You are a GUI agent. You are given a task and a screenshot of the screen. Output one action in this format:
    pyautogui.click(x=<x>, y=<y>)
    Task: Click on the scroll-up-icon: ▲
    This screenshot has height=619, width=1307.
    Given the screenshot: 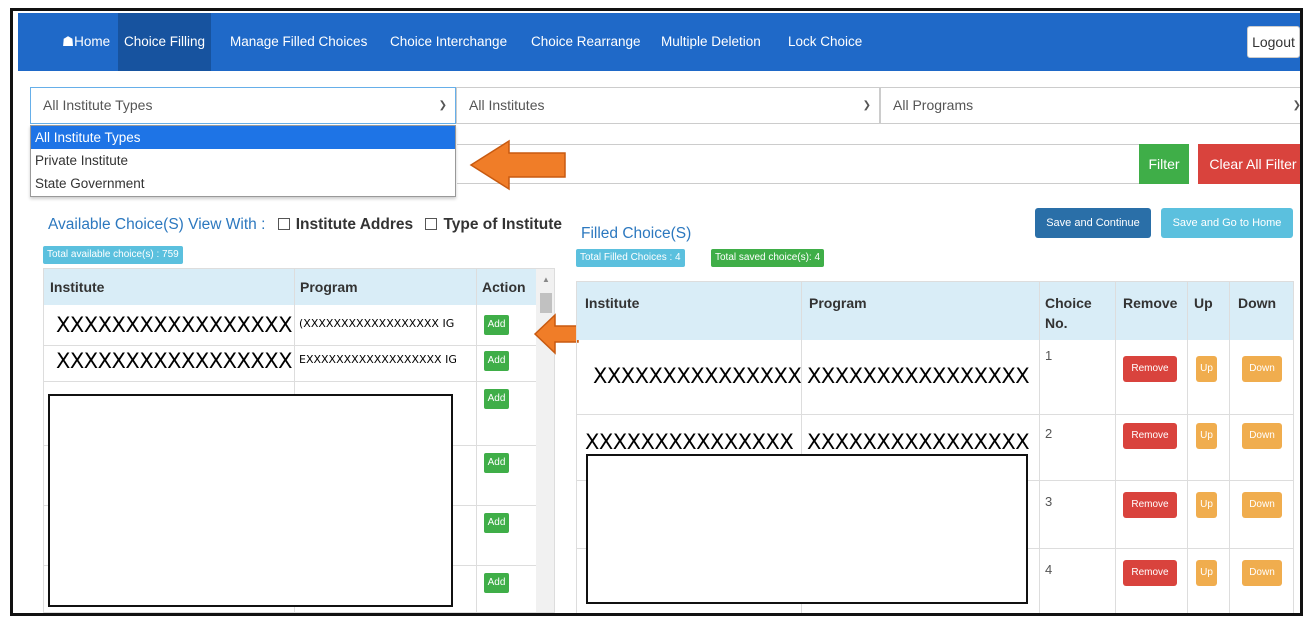 What is the action you would take?
    pyautogui.click(x=546, y=279)
    